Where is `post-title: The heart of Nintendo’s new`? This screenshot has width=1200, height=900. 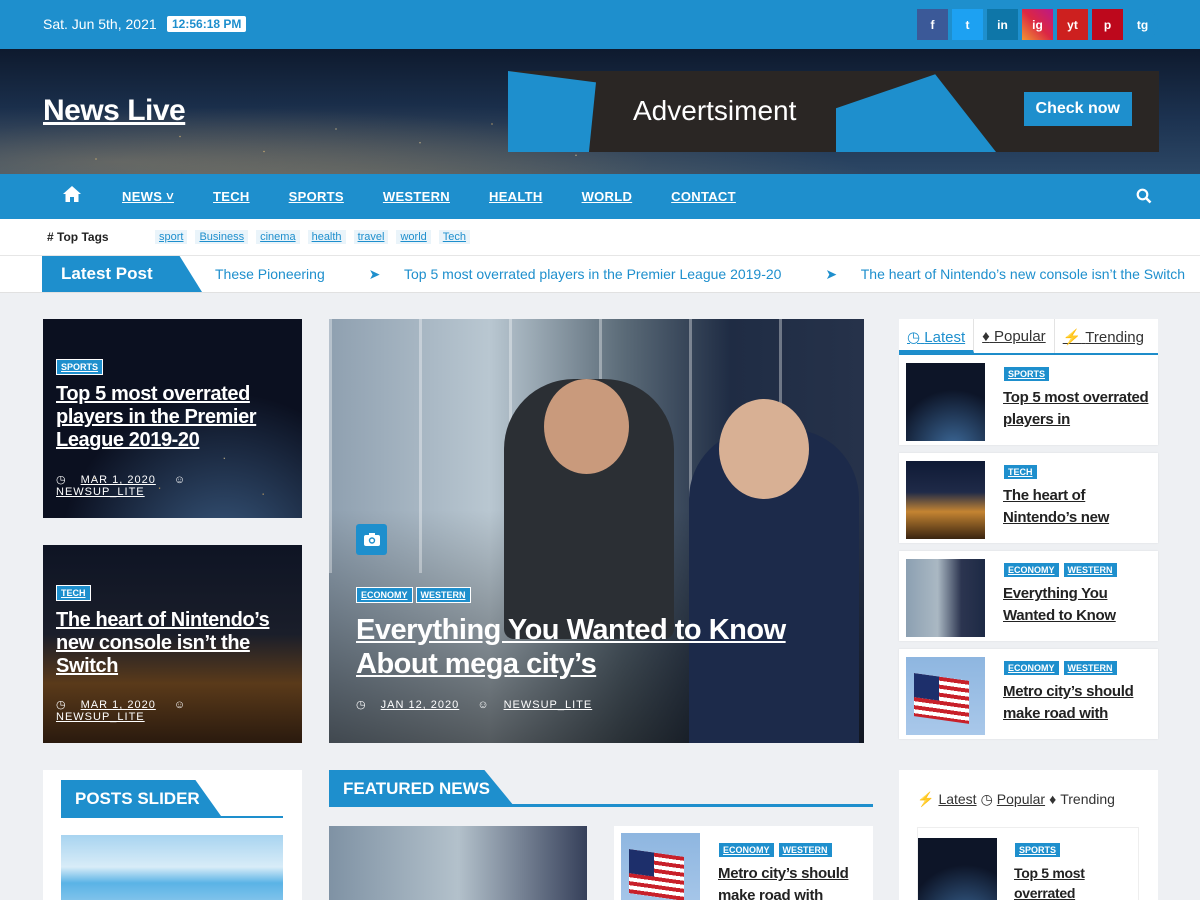 post-title: The heart of Nintendo’s new is located at coordinates (1077, 507).